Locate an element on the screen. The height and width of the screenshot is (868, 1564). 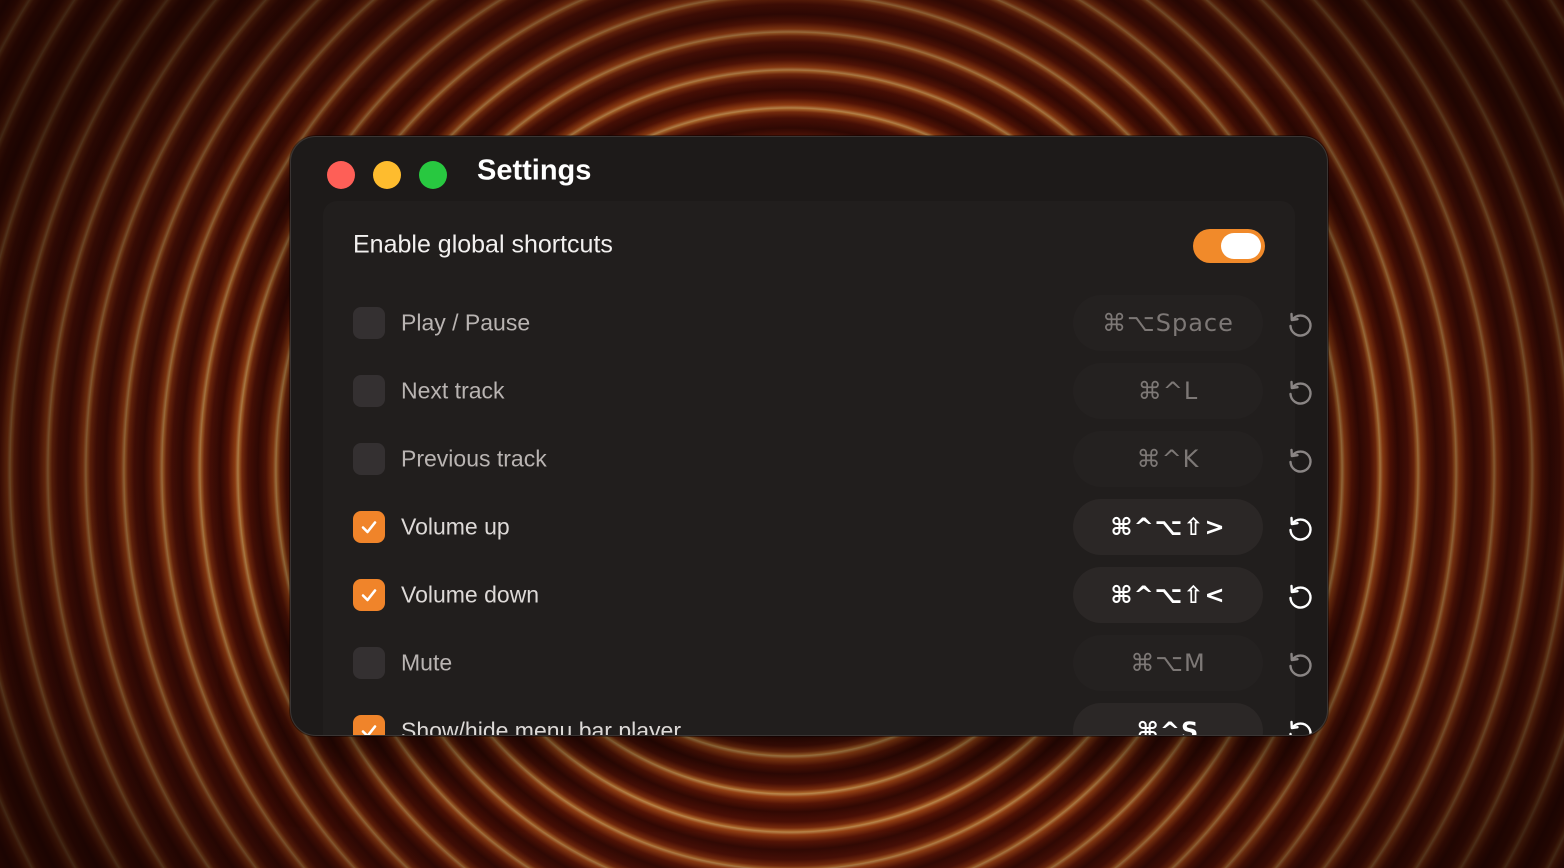
global-shortcuts-toggle is located at coordinates (1229, 246).